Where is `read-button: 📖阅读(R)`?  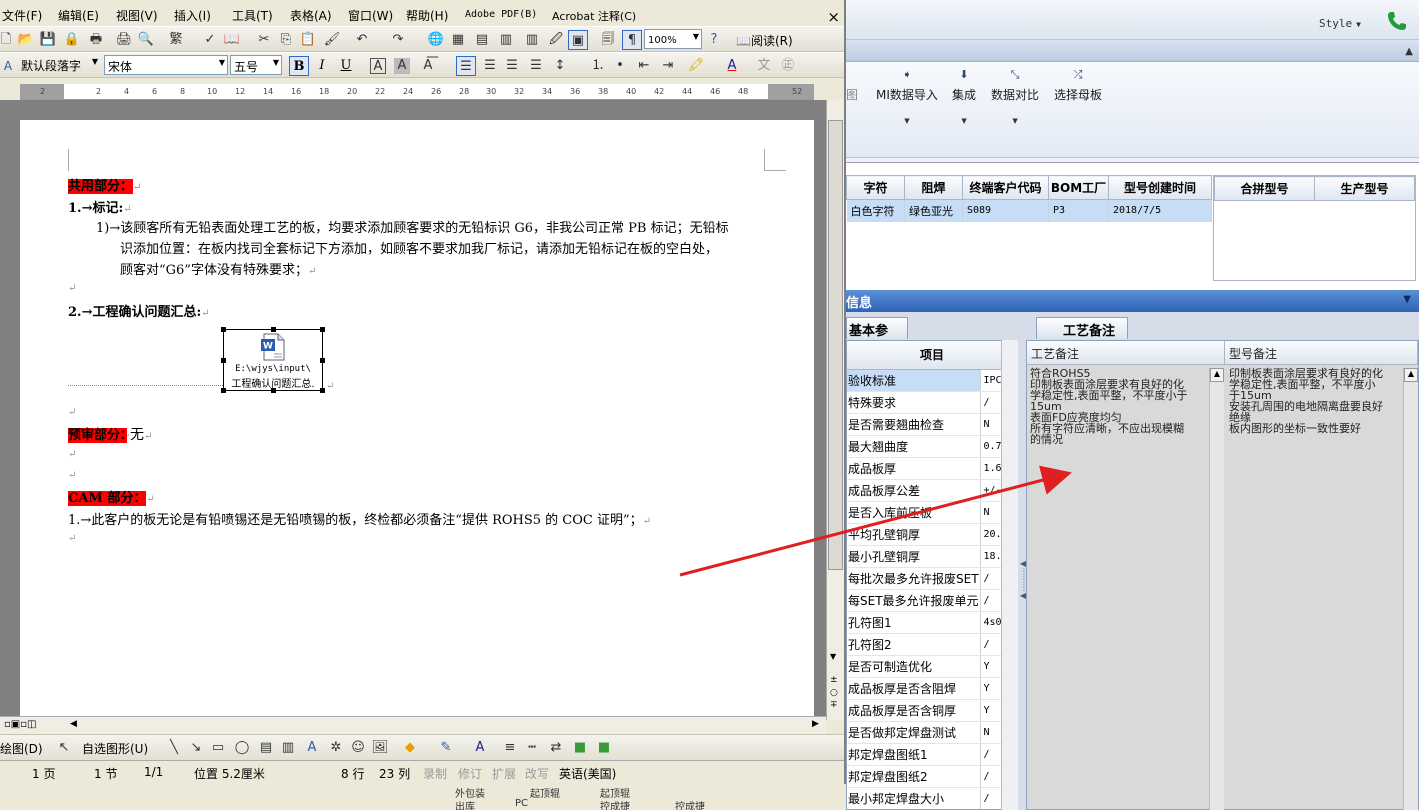 read-button: 📖阅读(R) is located at coordinates (764, 40).